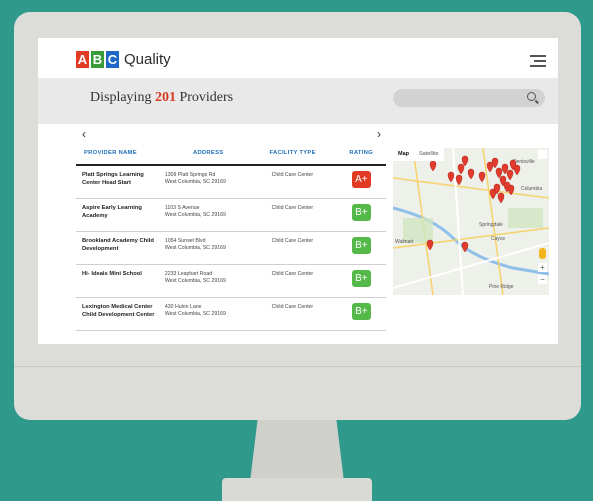  Describe the element at coordinates (207, 153) in the screenshot. I see `column-address: ADDRESS` at that location.